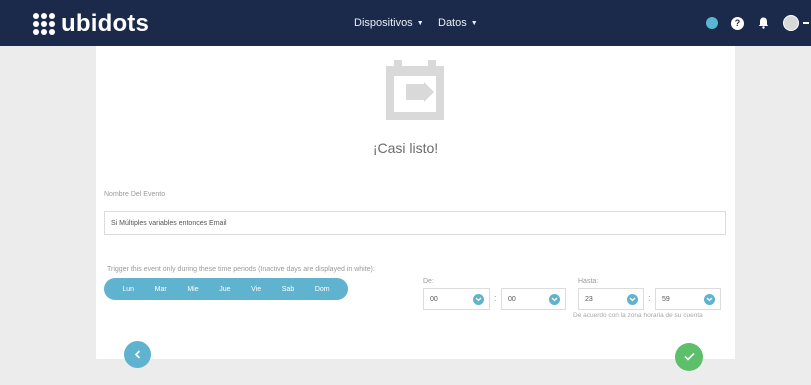 This screenshot has height=385, width=811. Describe the element at coordinates (456, 299) in the screenshot. I see `from-hour-select: 00` at that location.